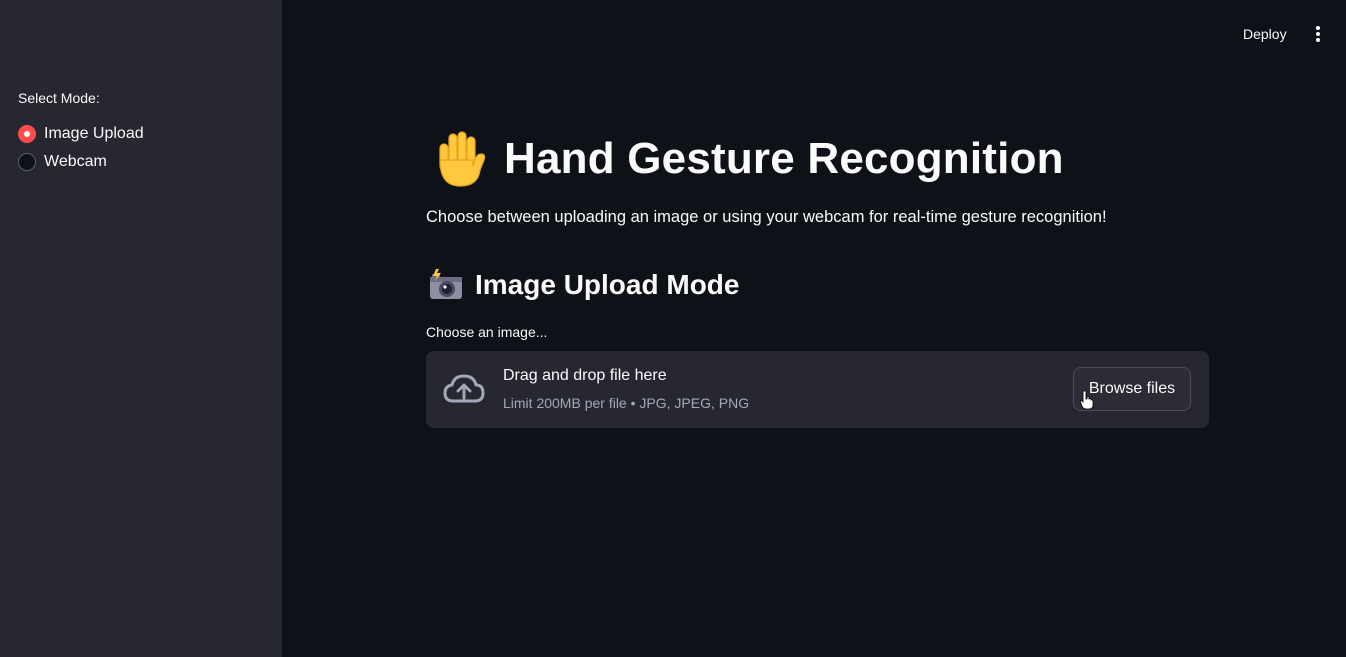 This screenshot has width=1346, height=657. I want to click on camera-flash-icon, so click(446, 284).